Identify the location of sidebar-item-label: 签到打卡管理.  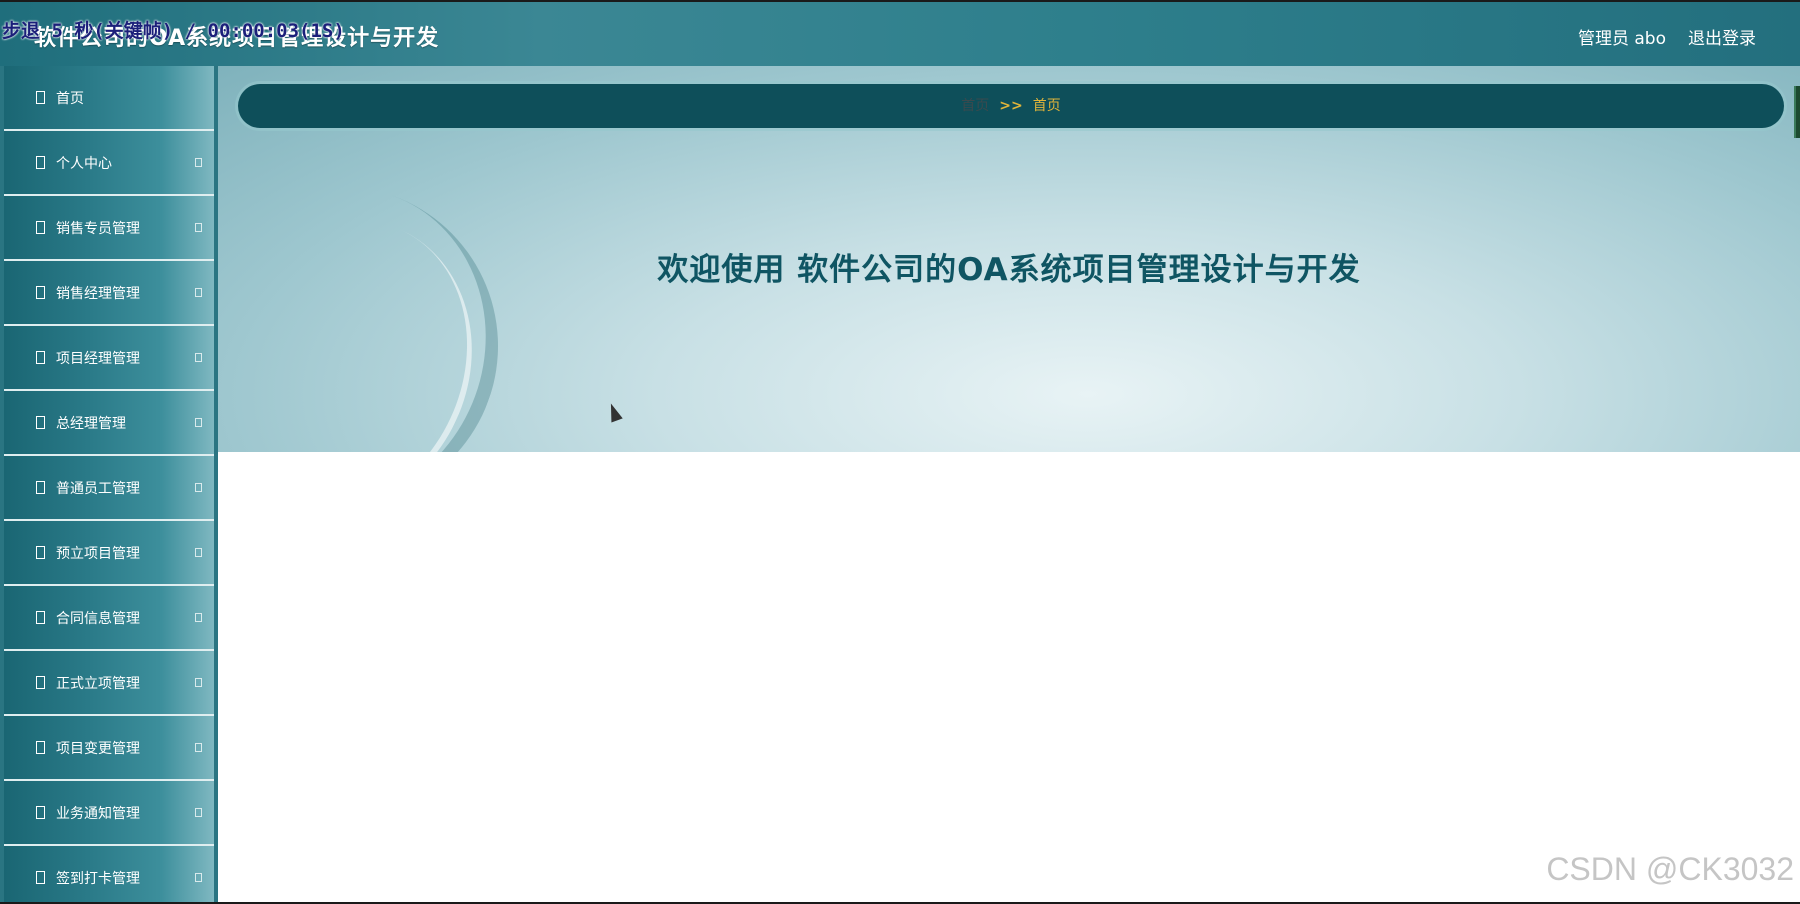
(98, 879).